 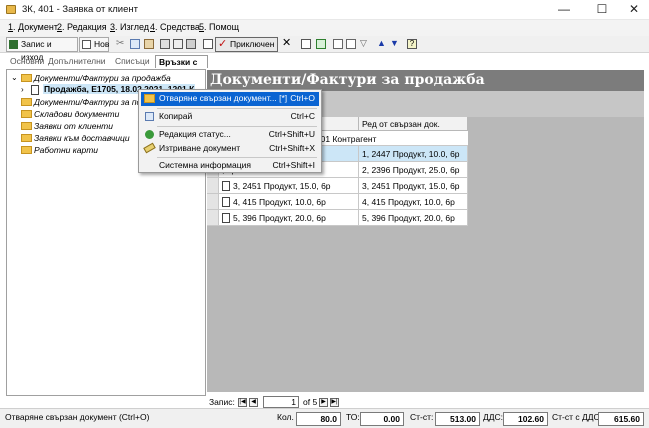 What do you see at coordinates (222, 402) in the screenshot?
I see `record-label: Запис:` at bounding box center [222, 402].